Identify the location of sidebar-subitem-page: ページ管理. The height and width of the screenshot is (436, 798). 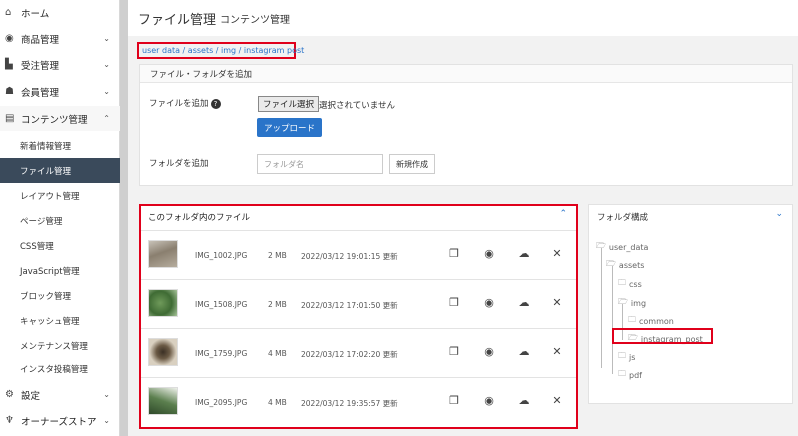
(60, 220).